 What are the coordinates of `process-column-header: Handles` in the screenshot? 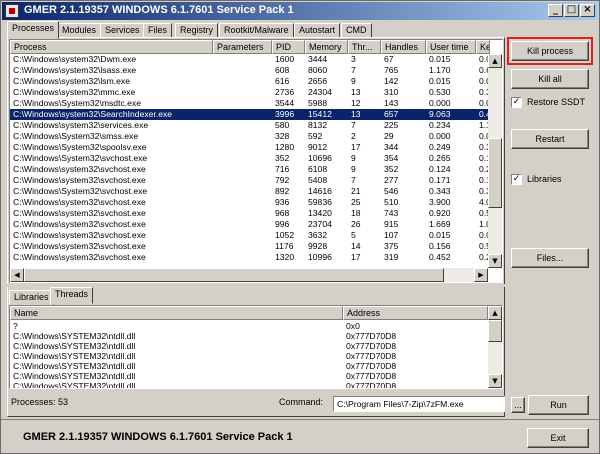 It's located at (403, 47).